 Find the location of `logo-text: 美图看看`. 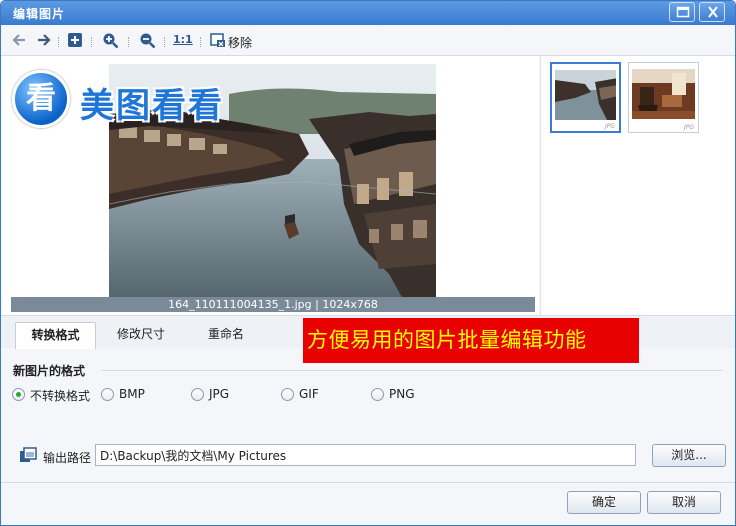

logo-text: 美图看看 is located at coordinates (152, 106).